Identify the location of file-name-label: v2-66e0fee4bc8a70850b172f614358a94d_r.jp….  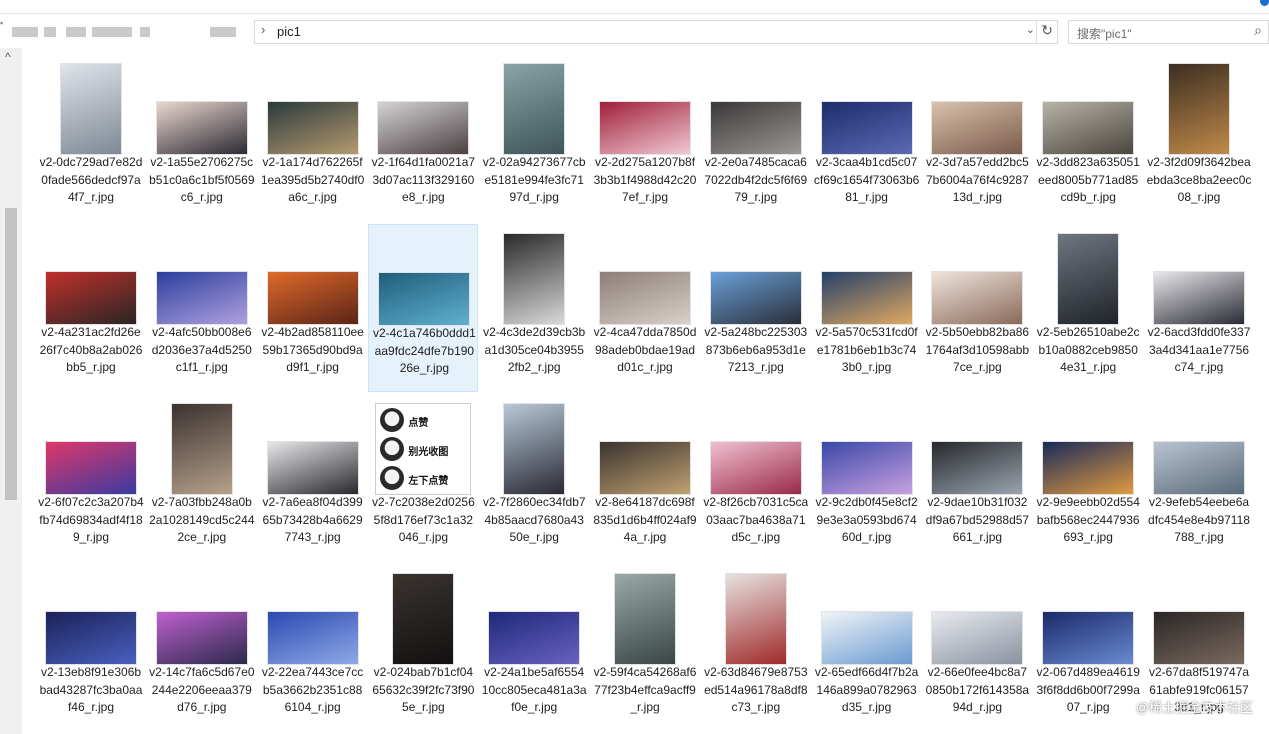
(977, 689).